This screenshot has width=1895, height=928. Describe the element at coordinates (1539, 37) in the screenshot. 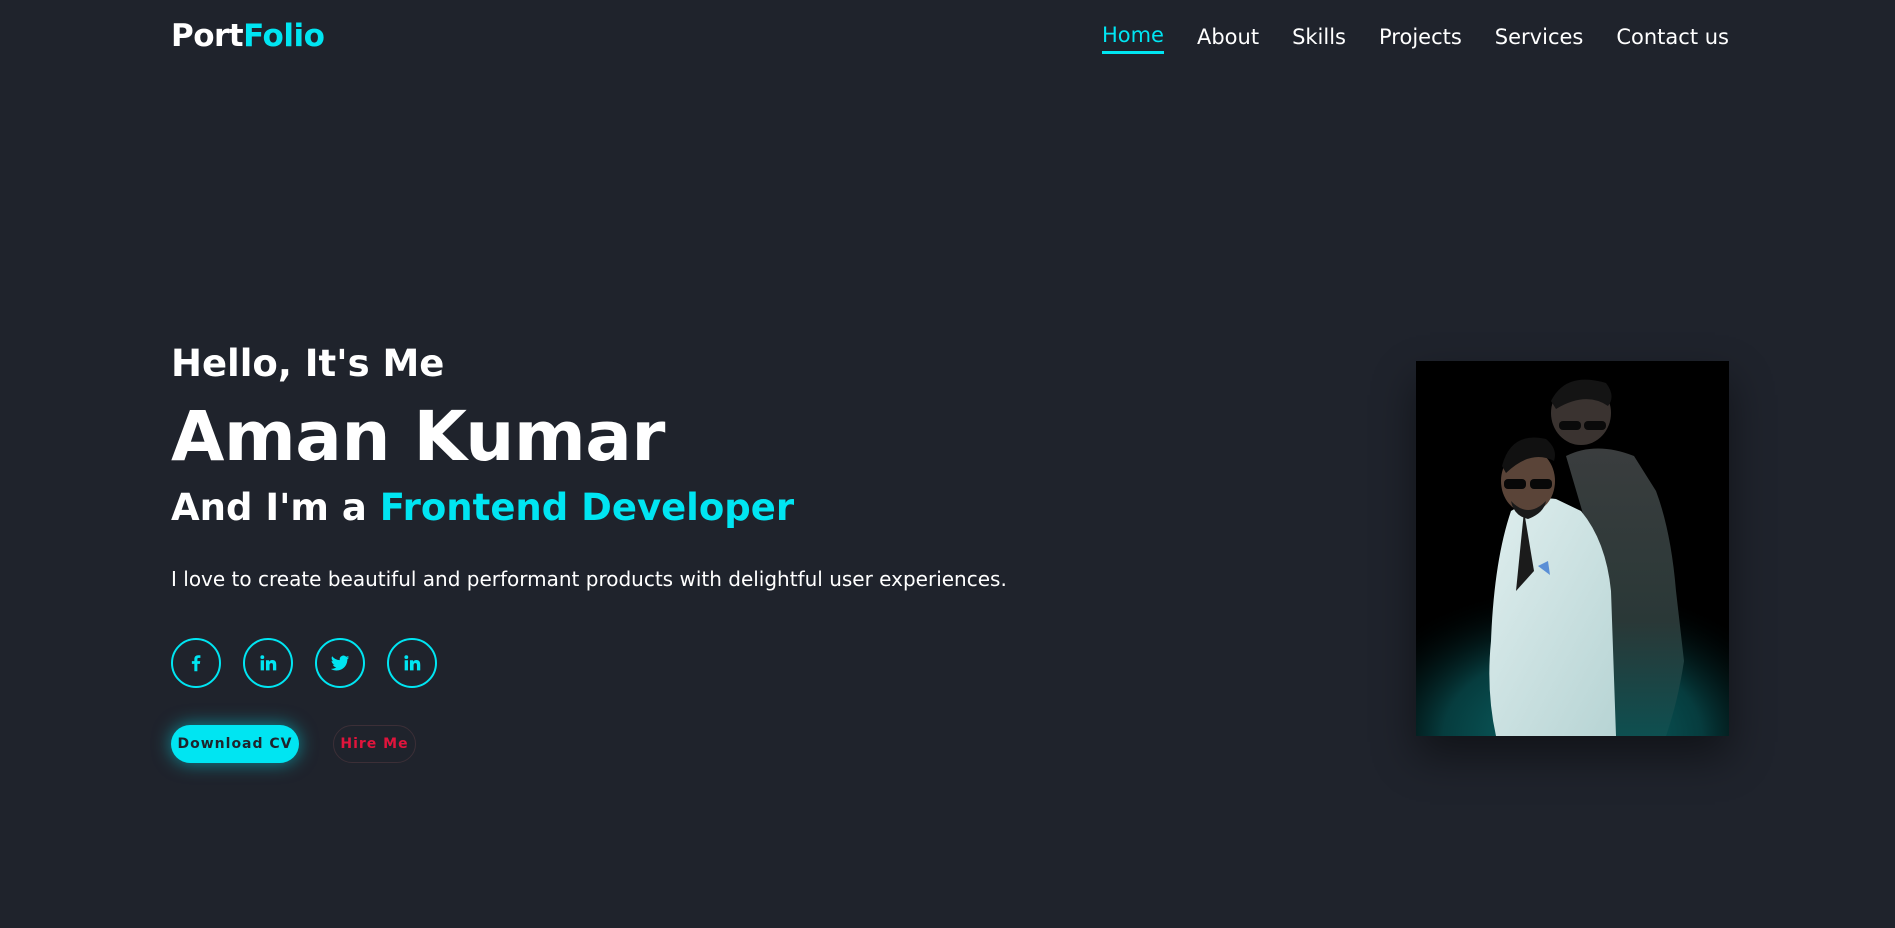

I see `nav-services: Services` at that location.